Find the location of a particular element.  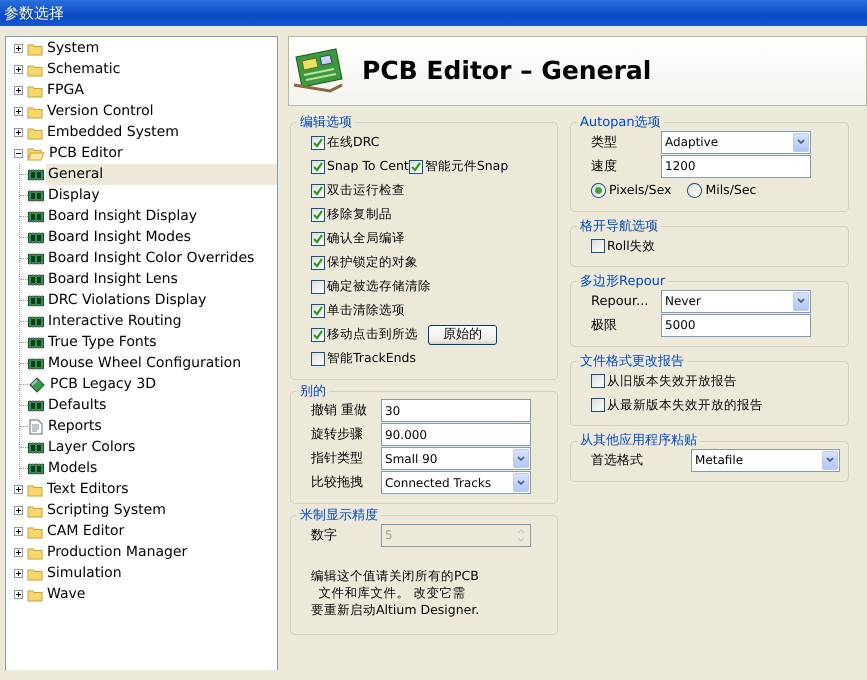

tree-item: DRC Violations Display is located at coordinates (127, 300).